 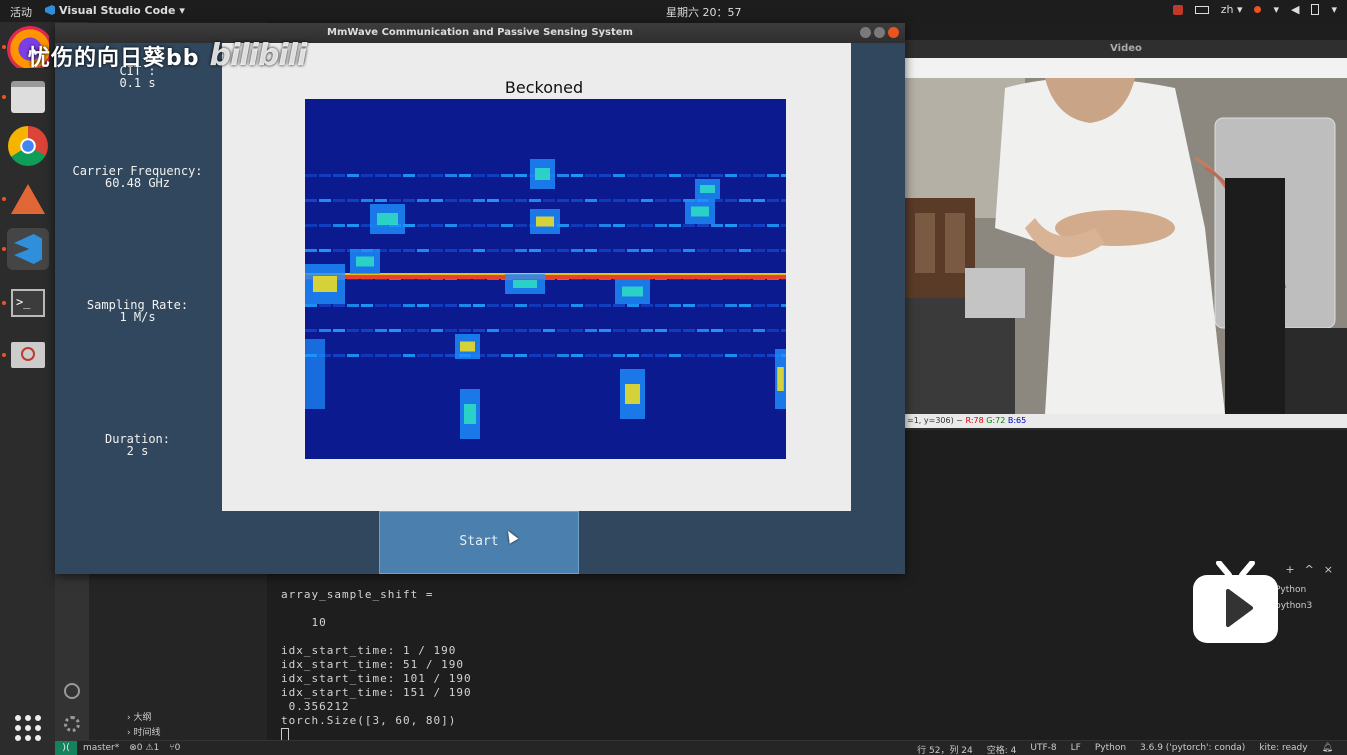 What do you see at coordinates (174, 748) in the screenshot?
I see `ports-count: ⑂0` at bounding box center [174, 748].